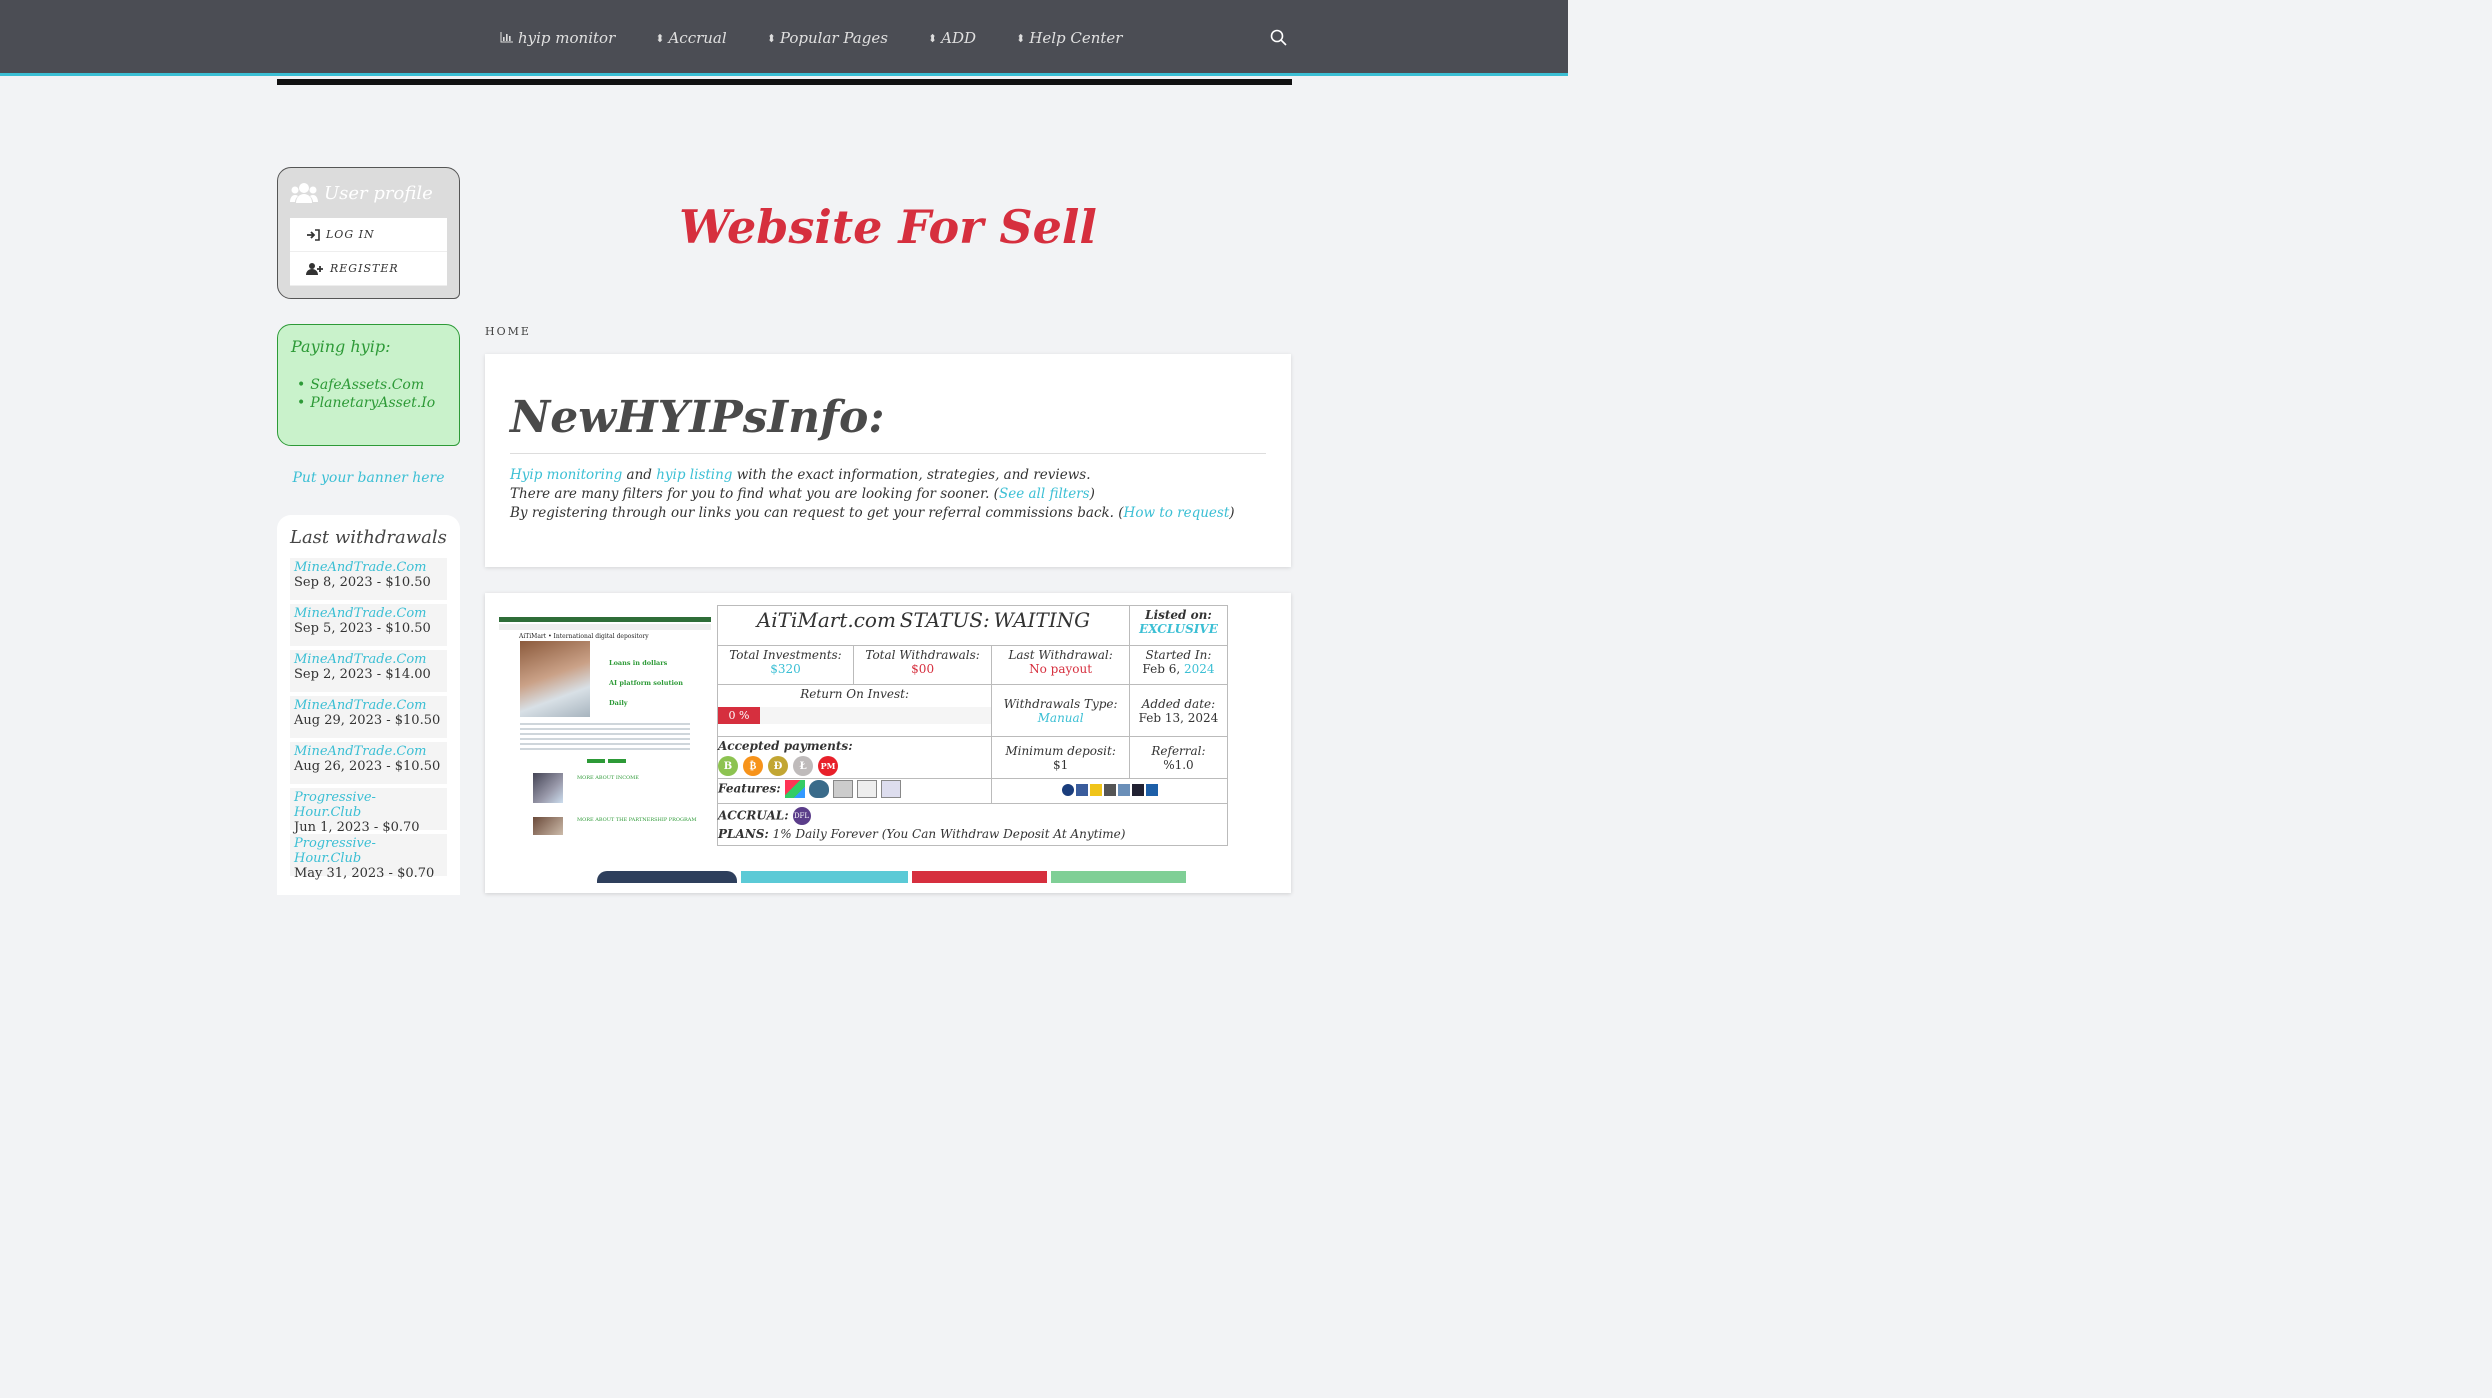  I want to click on nav-help-center: ⬍ Help Center, so click(1069, 38).